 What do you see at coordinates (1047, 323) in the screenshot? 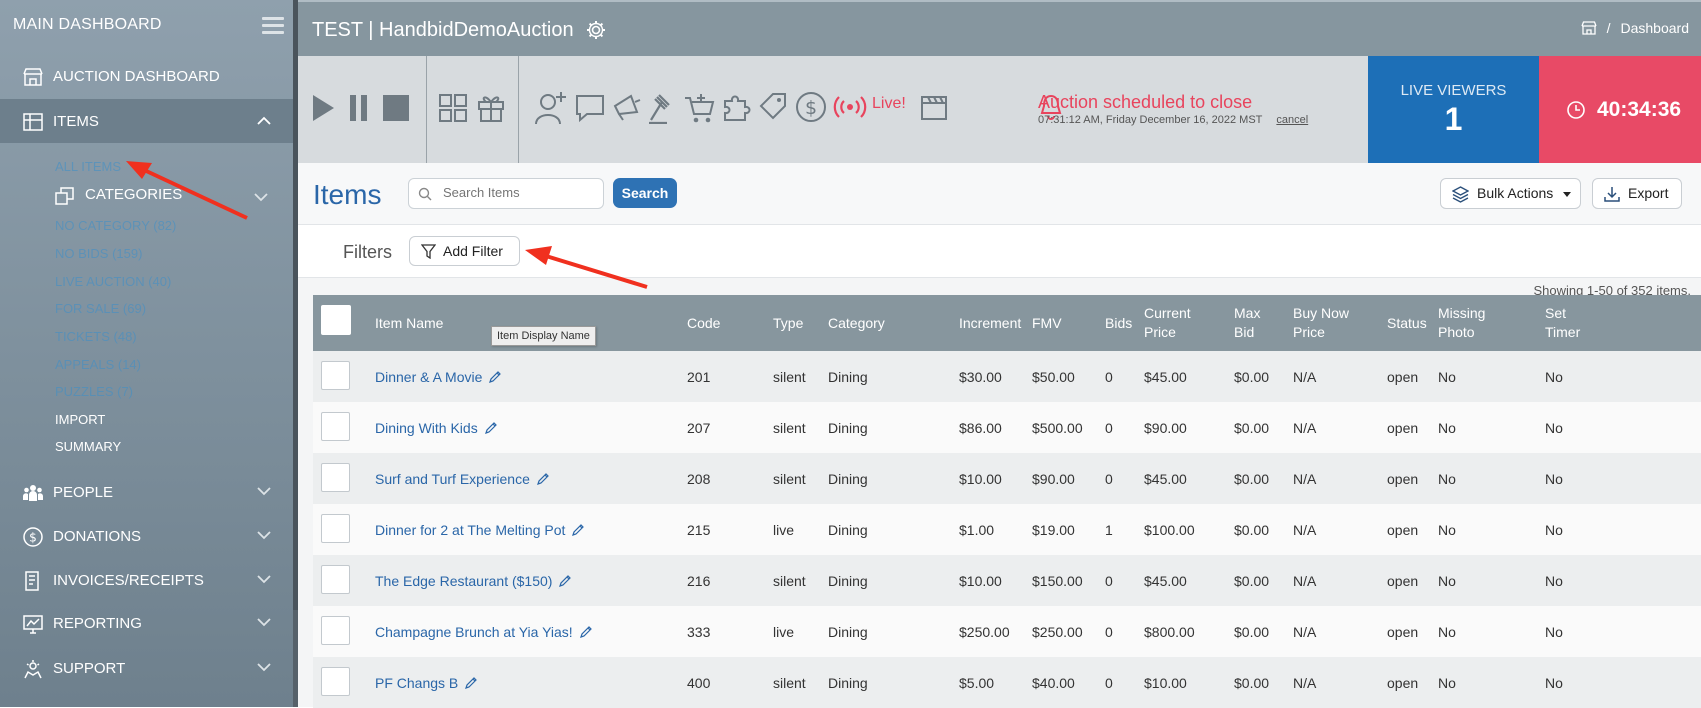
I see `col-fmv: FMV` at bounding box center [1047, 323].